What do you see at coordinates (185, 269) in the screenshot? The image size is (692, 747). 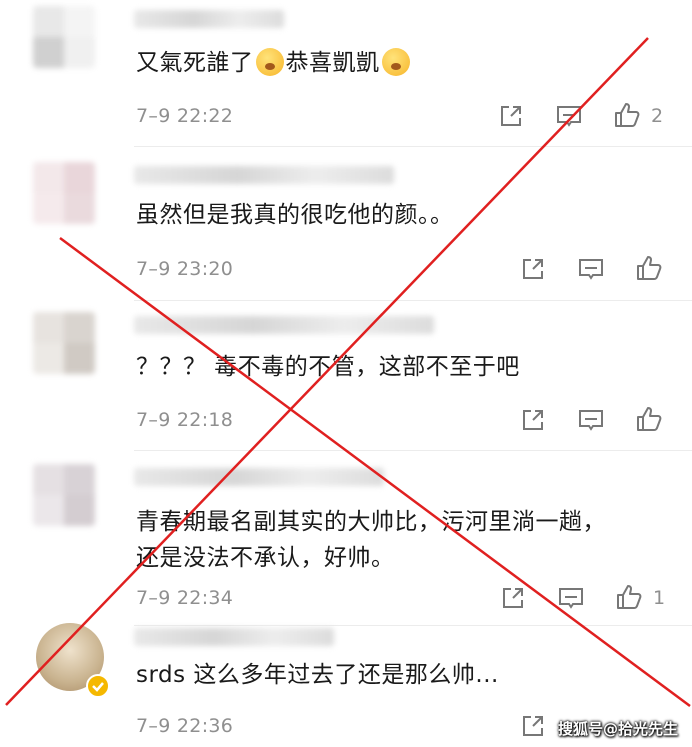 I see `comment-time: 7–9 23:20` at bounding box center [185, 269].